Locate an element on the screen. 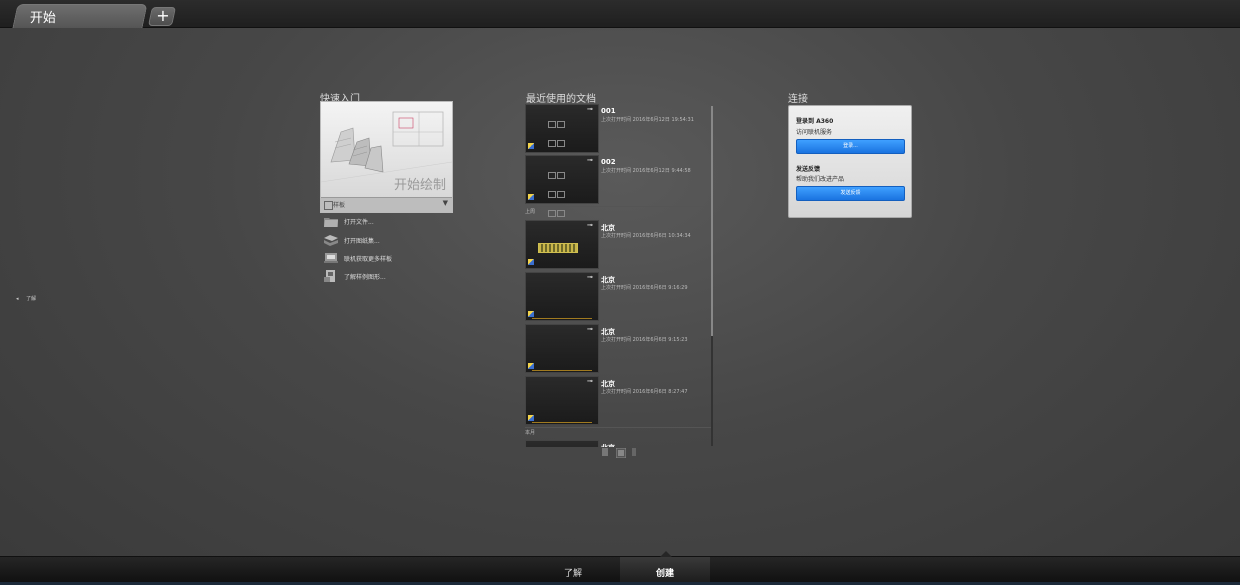 This screenshot has width=1240, height=585. recent-scrollbar-thumb is located at coordinates (712, 221).